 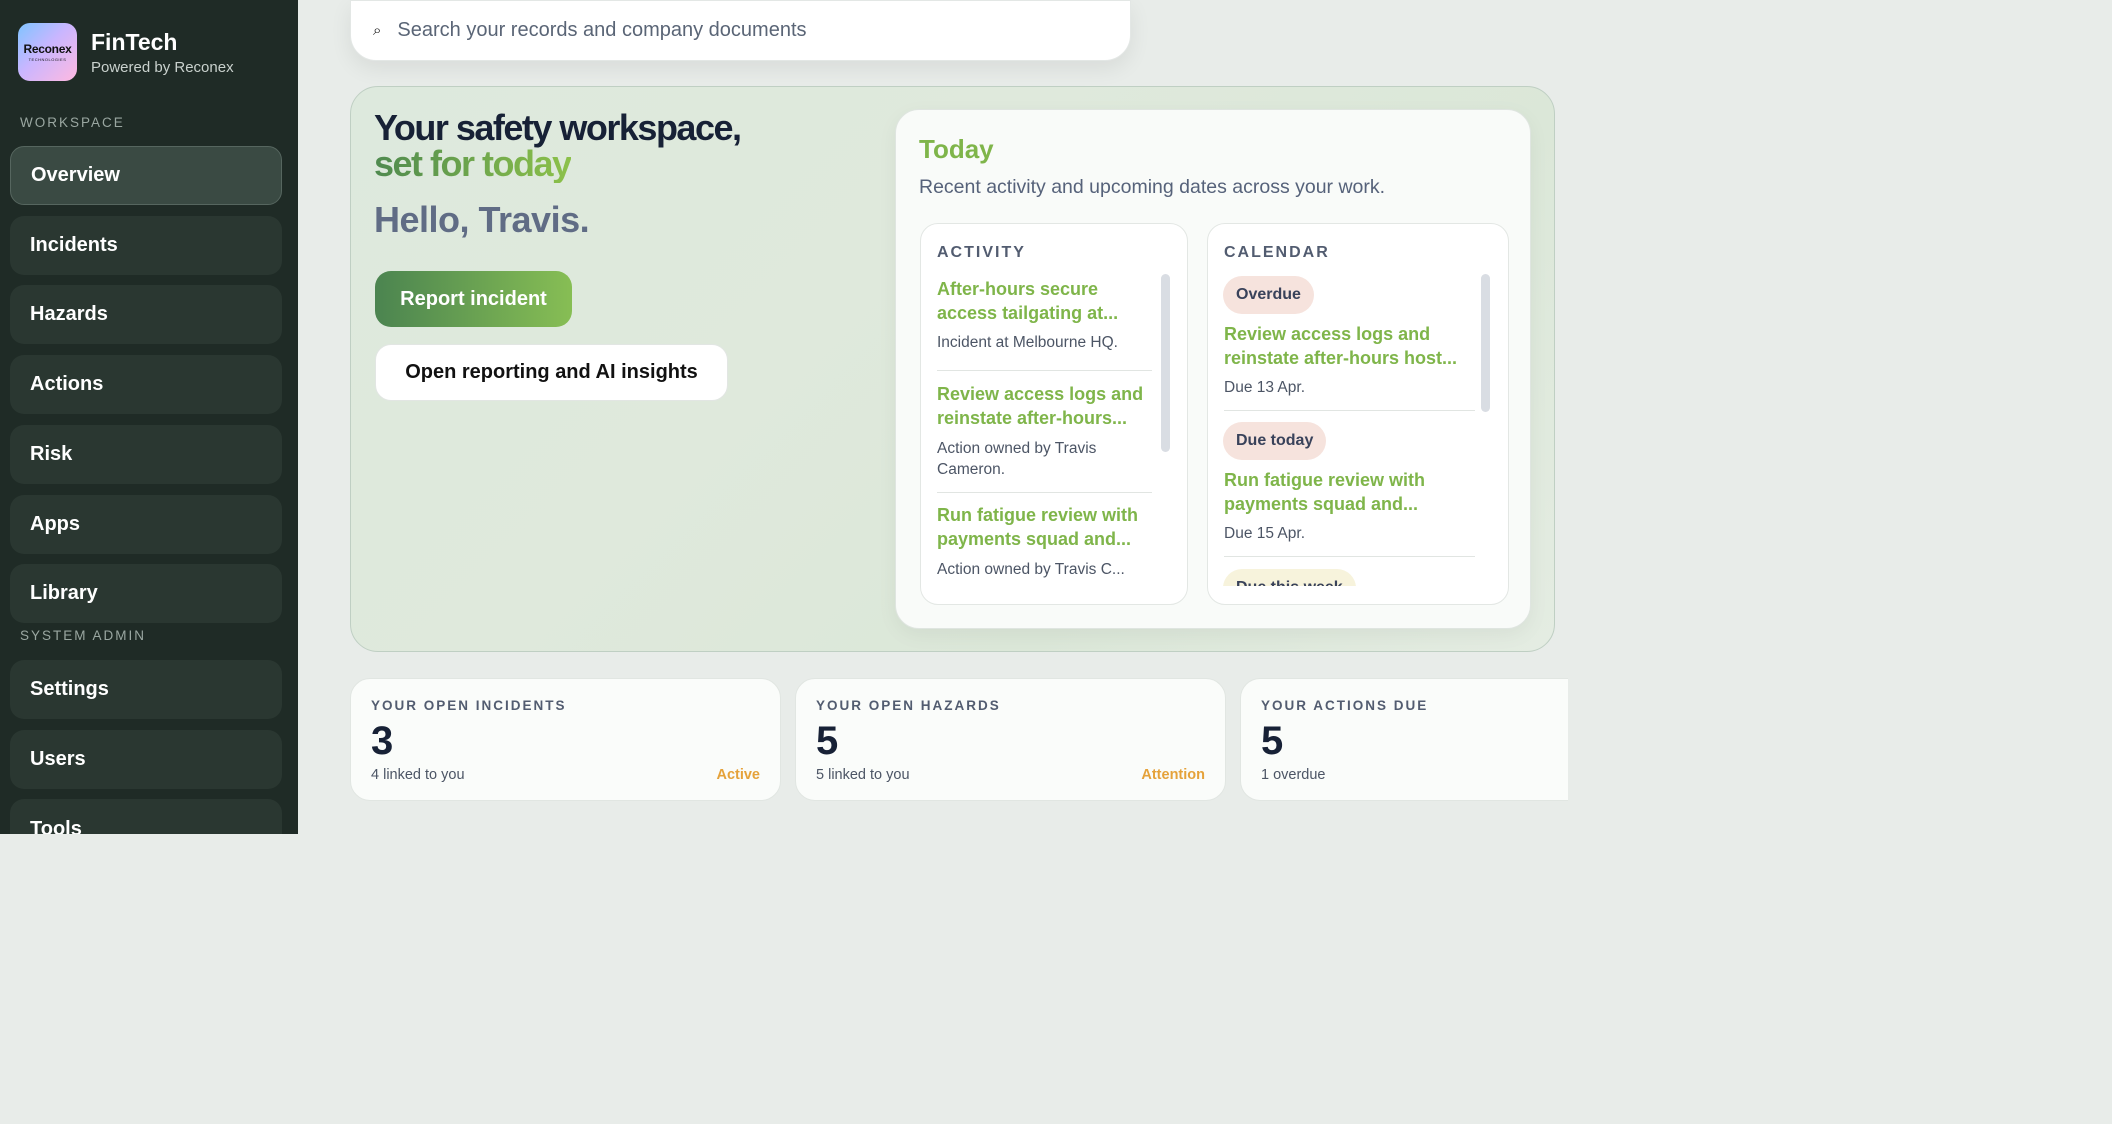 I want to click on calendar-item-due: Due 15 Apr., so click(x=1265, y=533).